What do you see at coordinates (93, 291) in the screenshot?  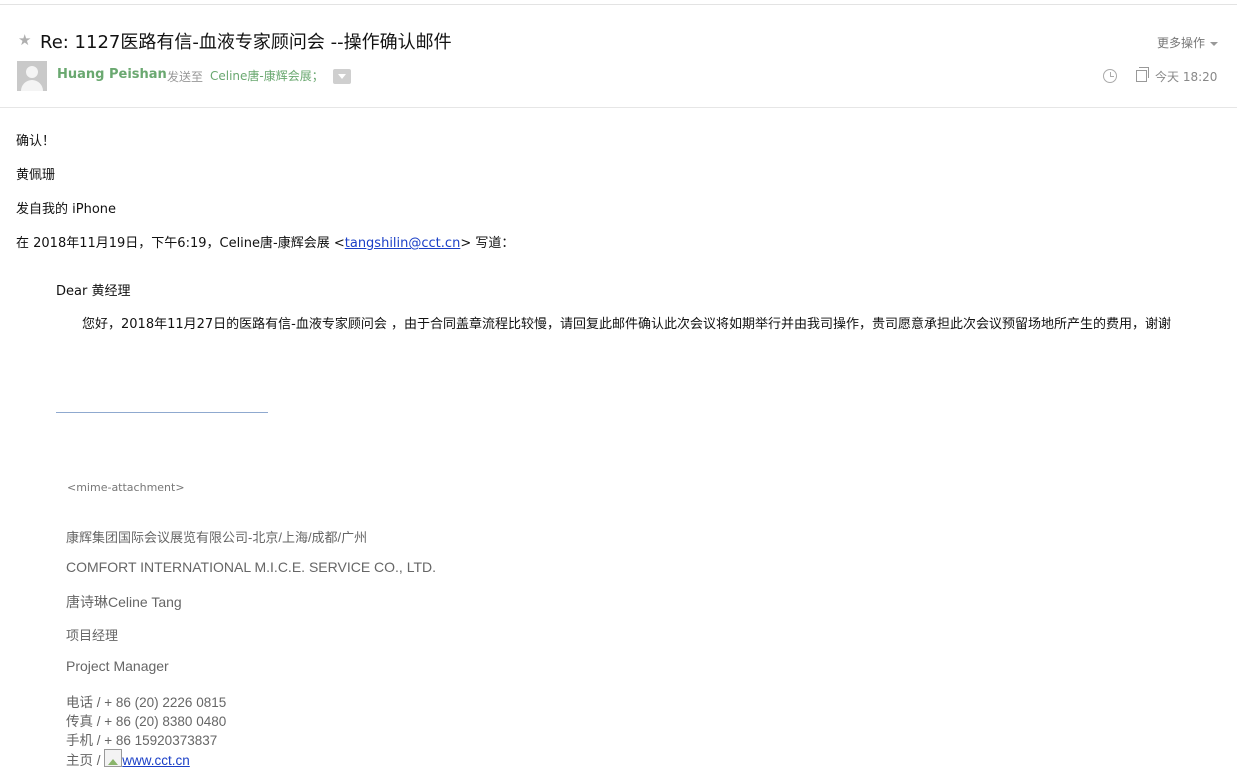 I see `quote-greeting: Dear 黄经理` at bounding box center [93, 291].